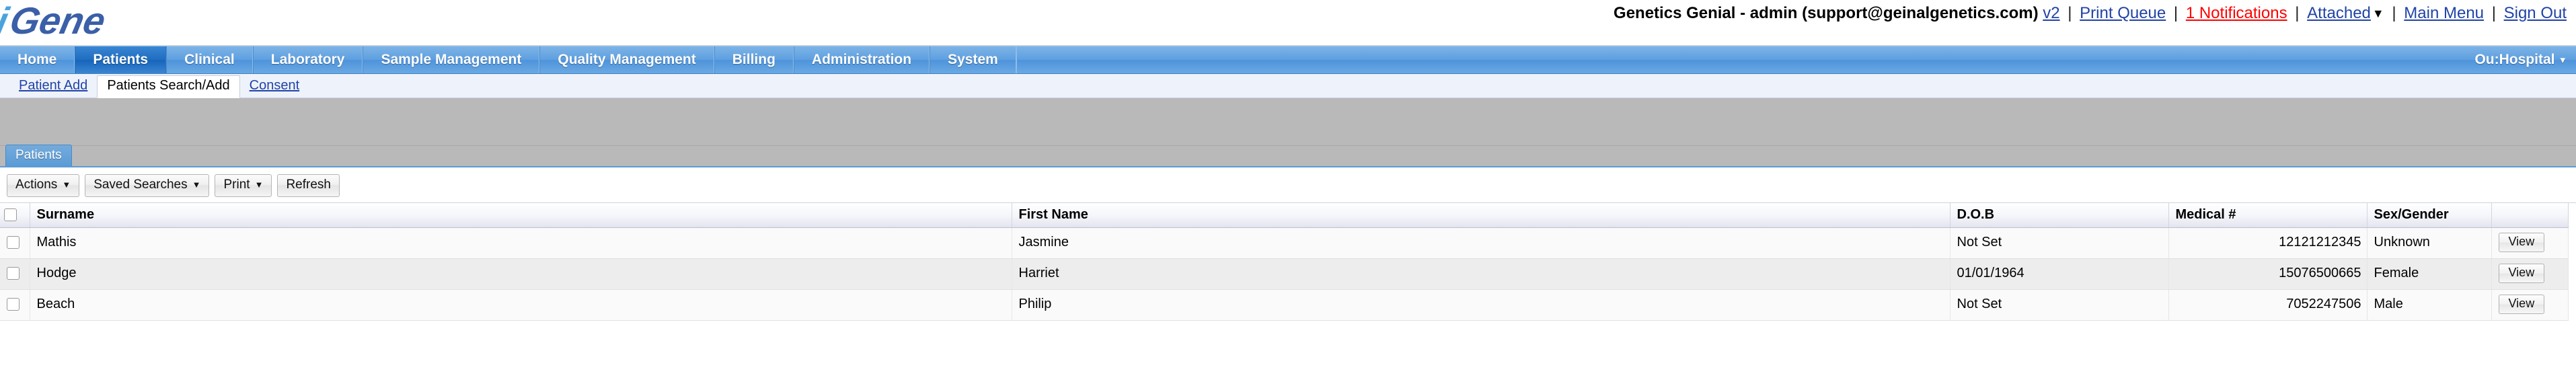 Image resolution: width=2576 pixels, height=386 pixels. I want to click on nav-label: Billing, so click(753, 59).